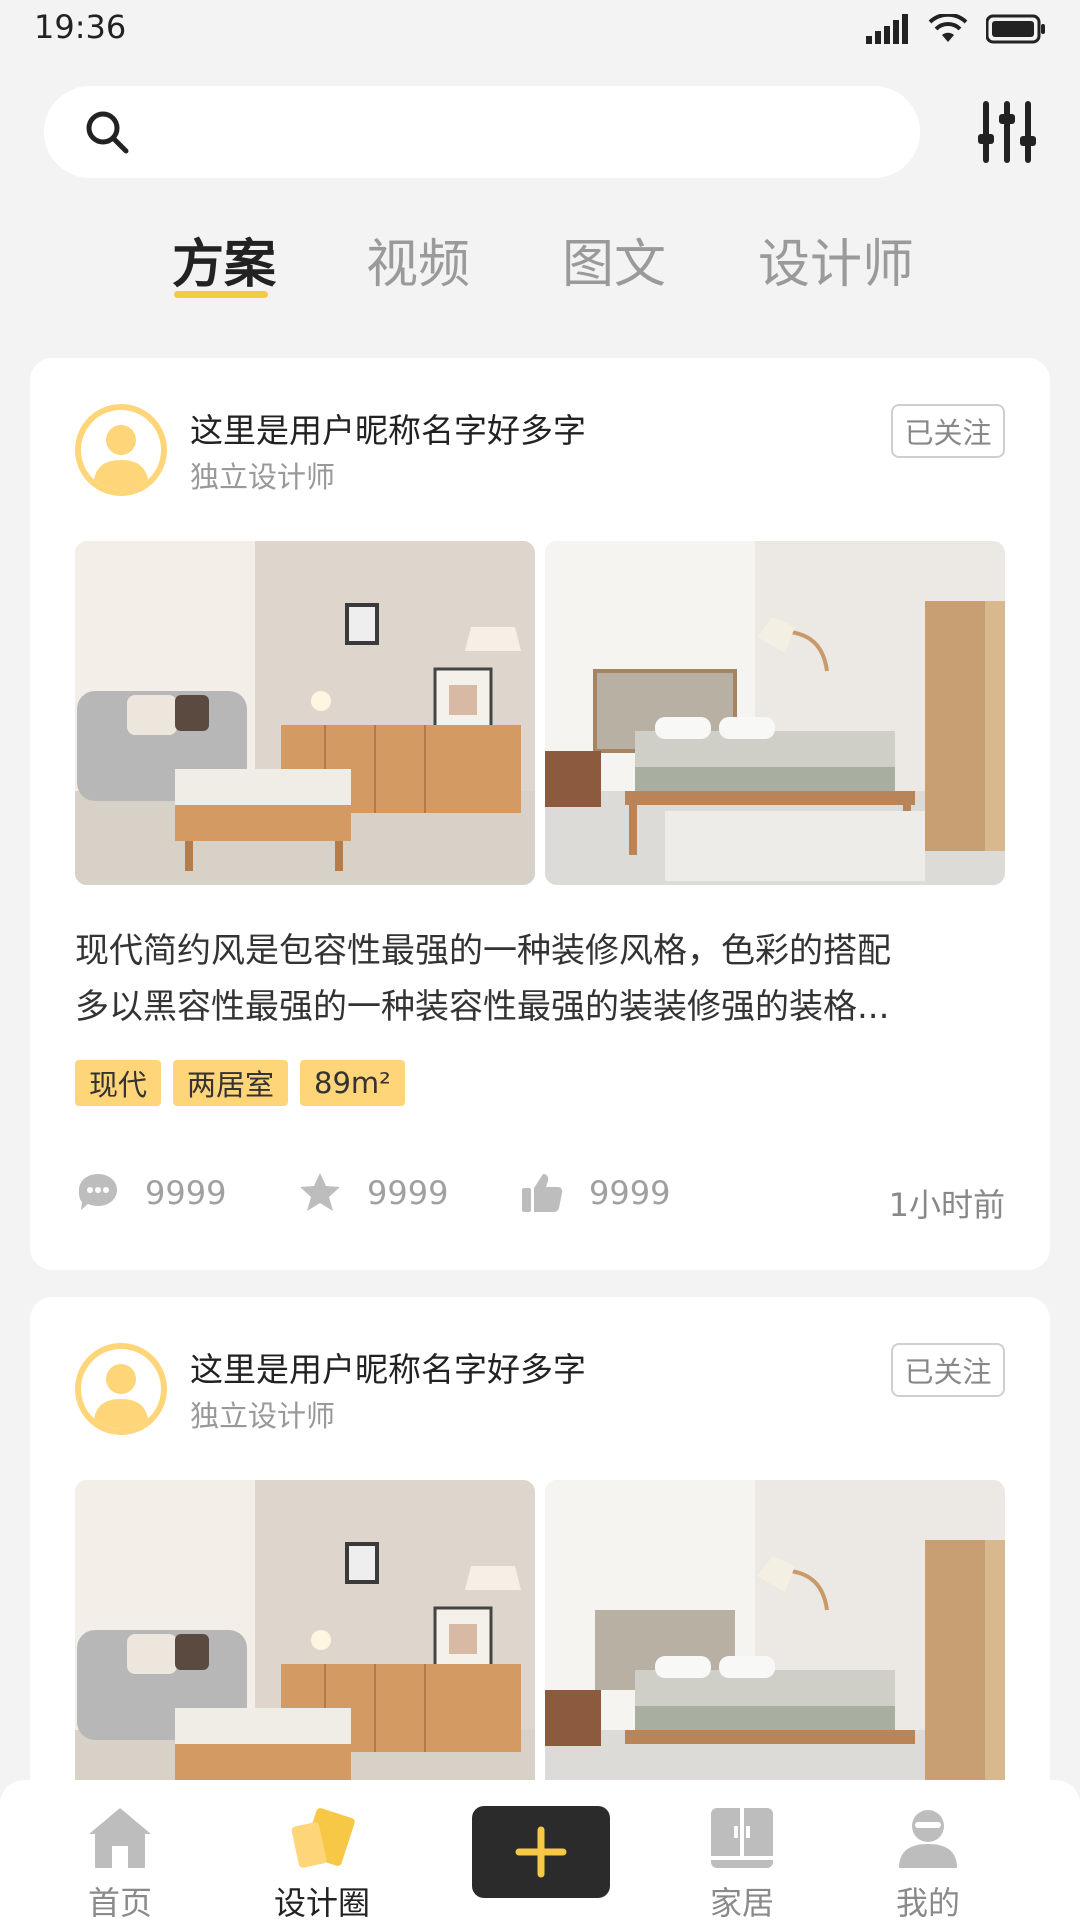 This screenshot has width=1080, height=1920. I want to click on nav-design-circle: 设计圈, so click(322, 1859).